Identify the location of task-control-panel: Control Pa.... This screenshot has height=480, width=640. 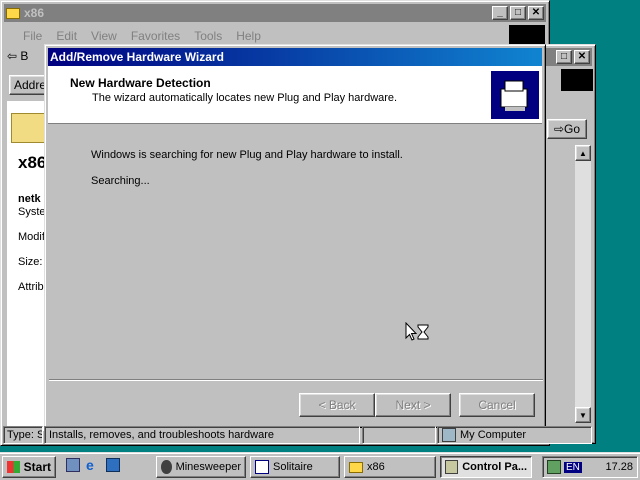
(486, 467).